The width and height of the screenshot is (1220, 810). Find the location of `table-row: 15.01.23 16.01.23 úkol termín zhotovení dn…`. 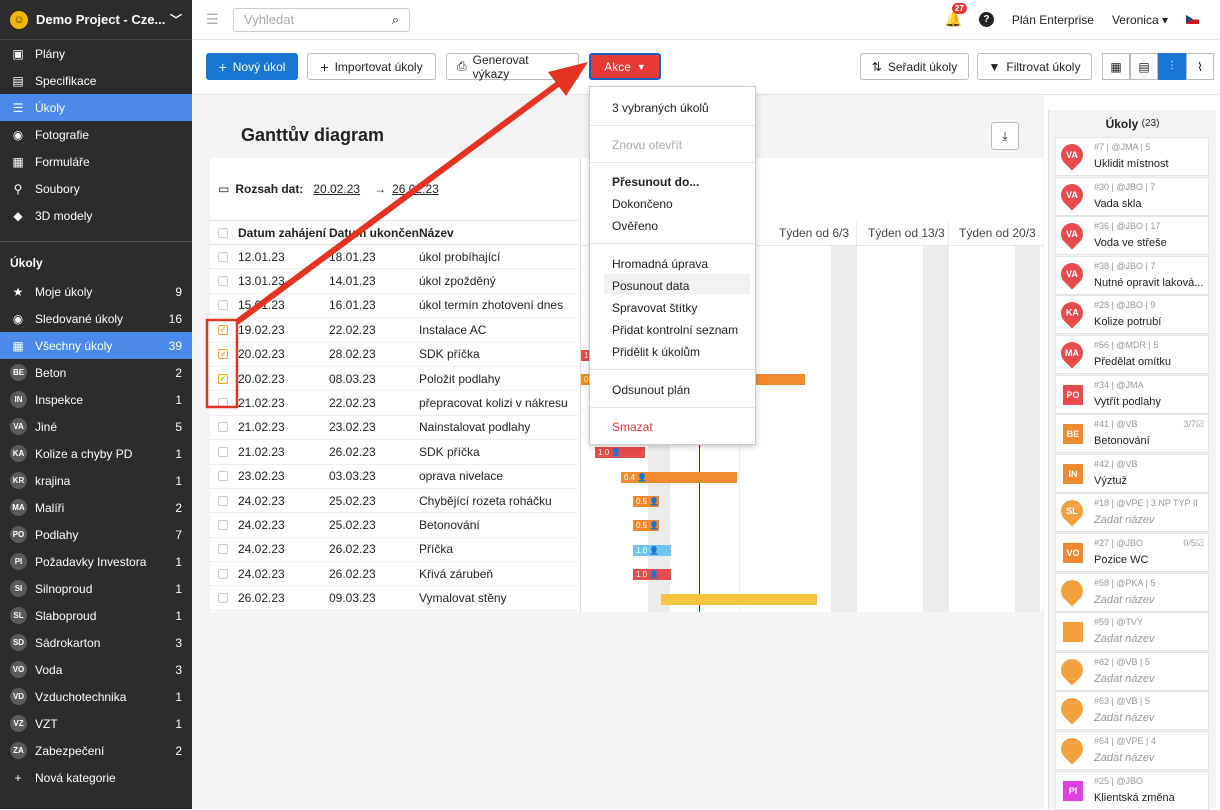

table-row: 15.01.23 16.01.23 úkol termín zhotovení dn… is located at coordinates (394, 306).